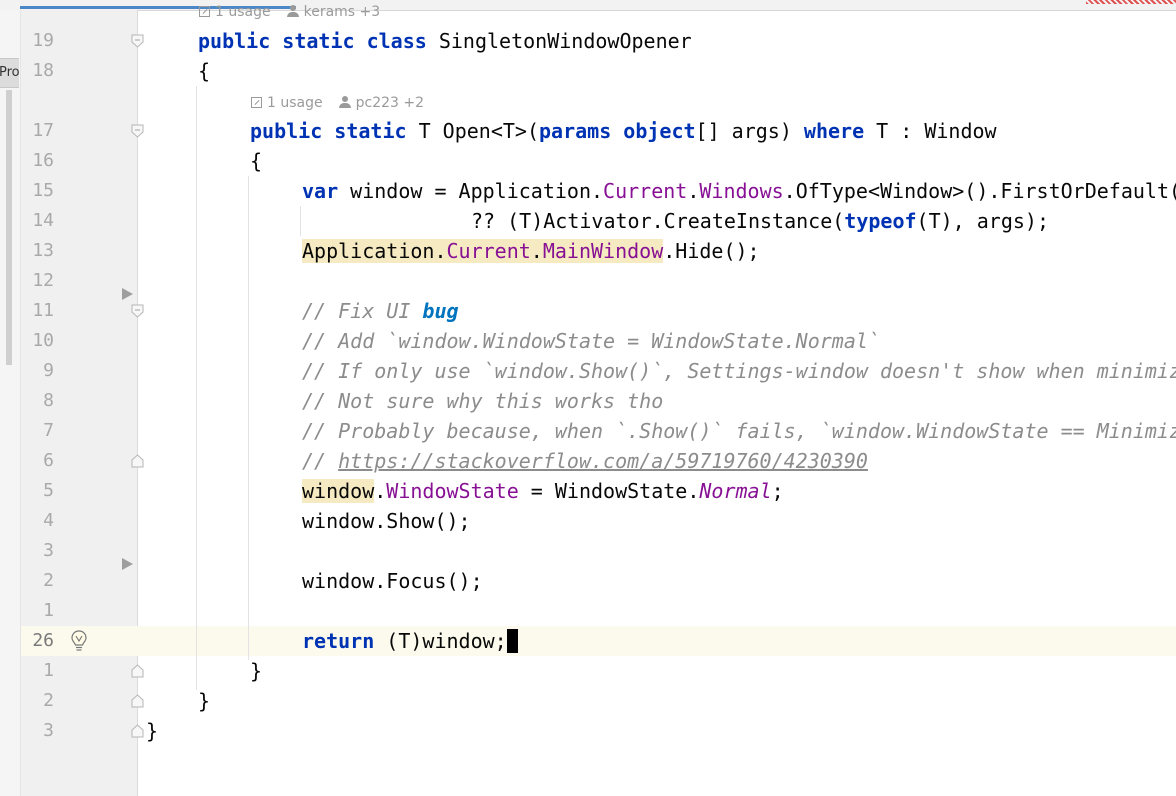  What do you see at coordinates (440, 641) in the screenshot?
I see `code-token: (T)window;` at bounding box center [440, 641].